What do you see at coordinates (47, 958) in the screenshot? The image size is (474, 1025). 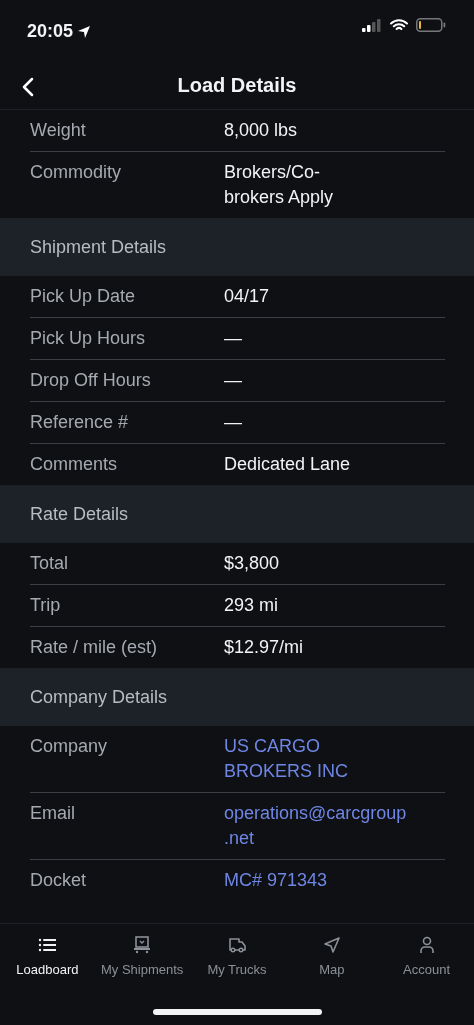 I see `tab-bar-item: Loadboard` at bounding box center [47, 958].